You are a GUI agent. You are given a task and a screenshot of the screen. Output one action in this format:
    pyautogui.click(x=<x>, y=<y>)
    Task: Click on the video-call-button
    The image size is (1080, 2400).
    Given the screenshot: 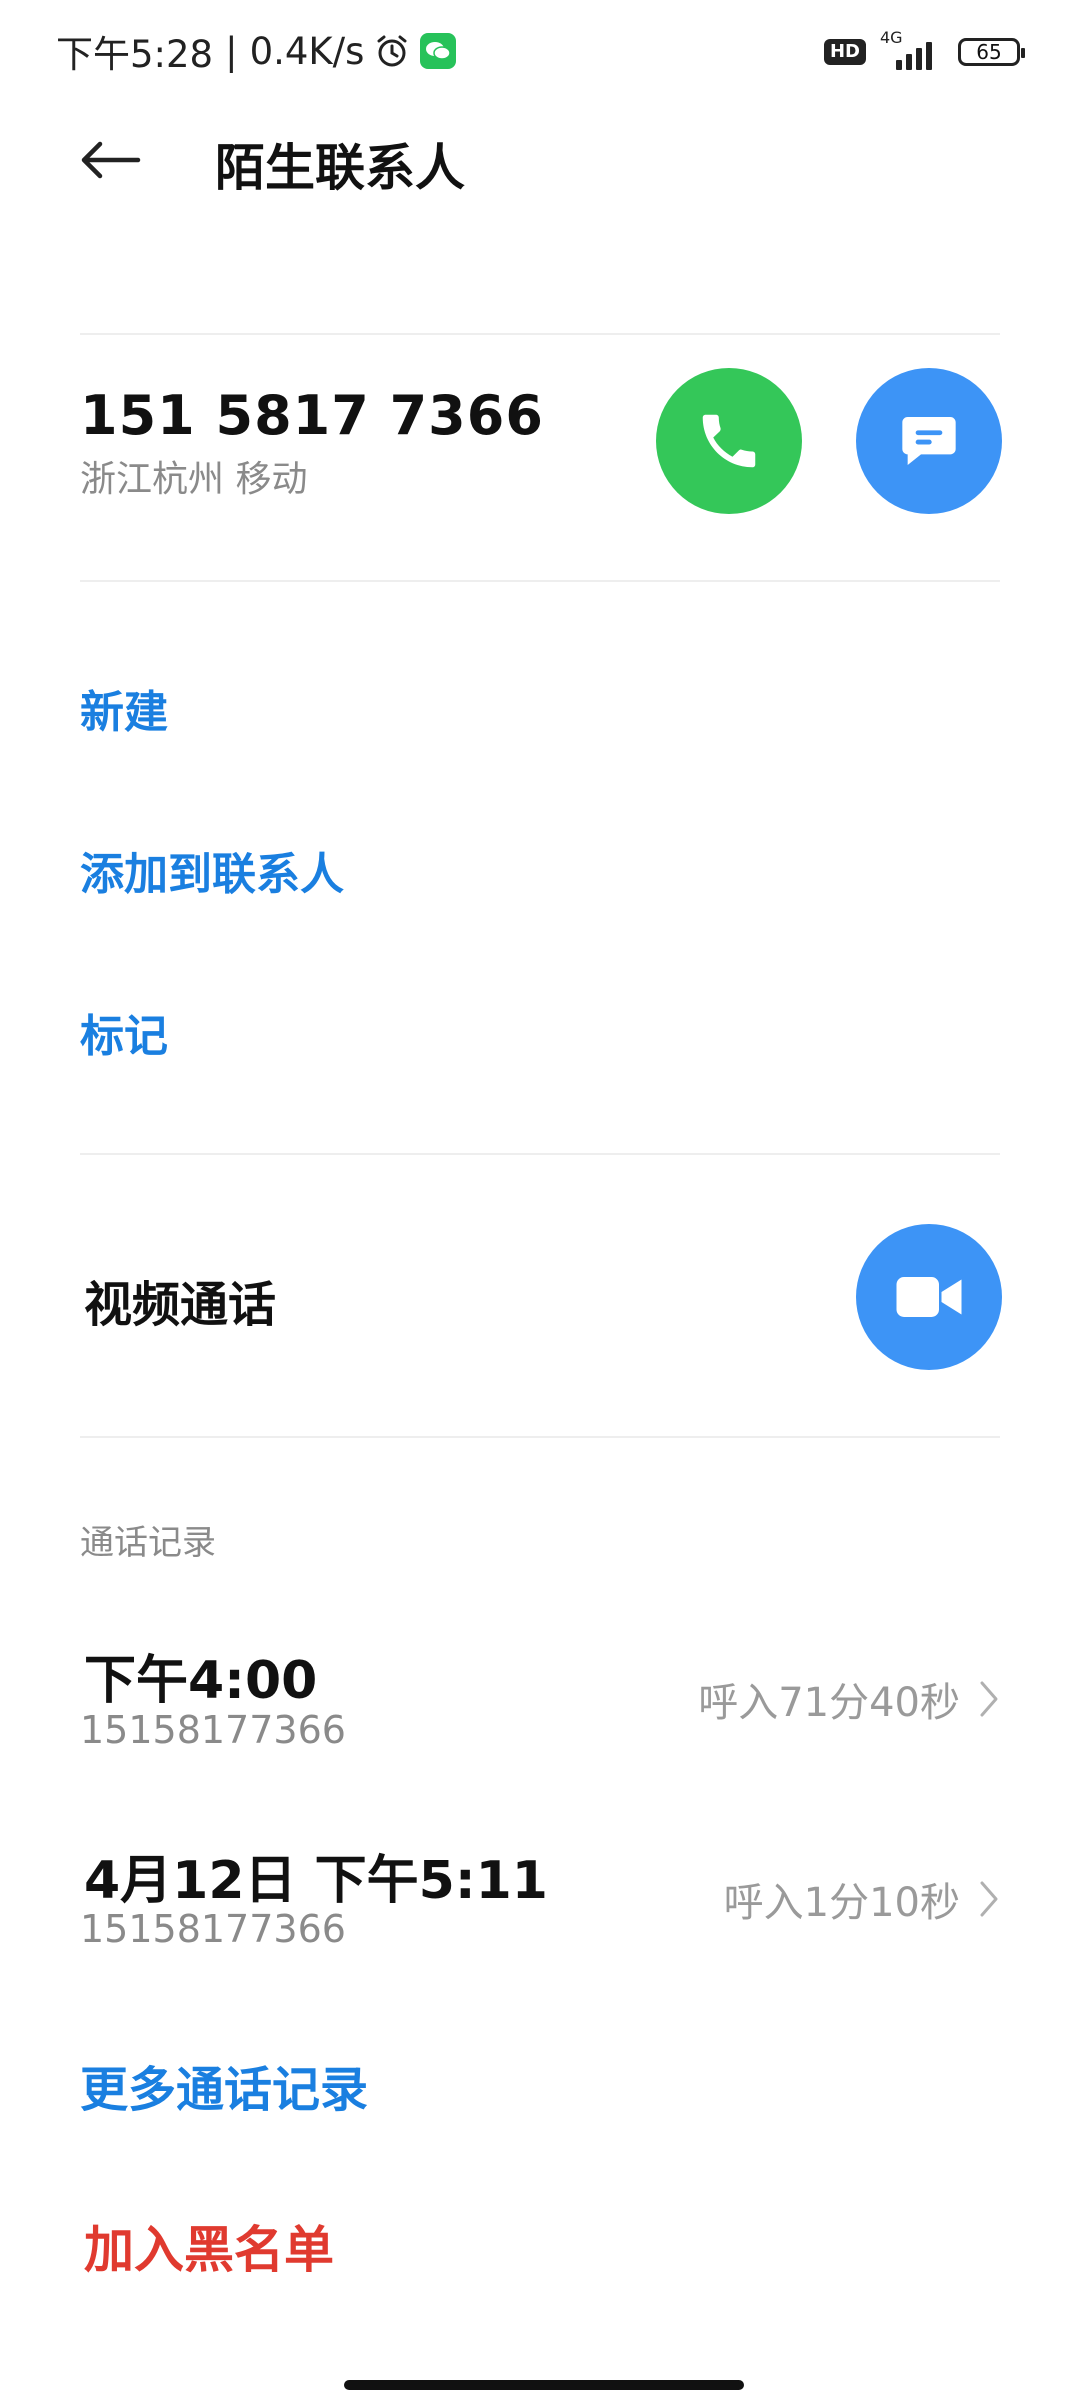 What is the action you would take?
    pyautogui.click(x=929, y=1297)
    